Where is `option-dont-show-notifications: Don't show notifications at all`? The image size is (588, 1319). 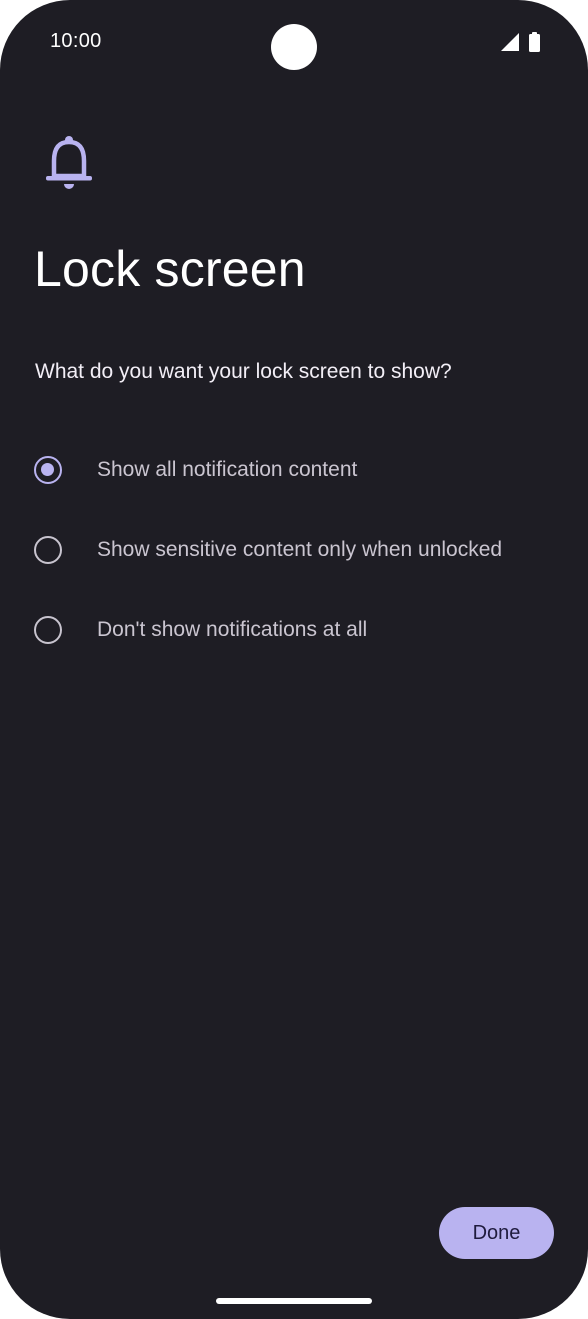
option-dont-show-notifications: Don't show notifications at all is located at coordinates (300, 630).